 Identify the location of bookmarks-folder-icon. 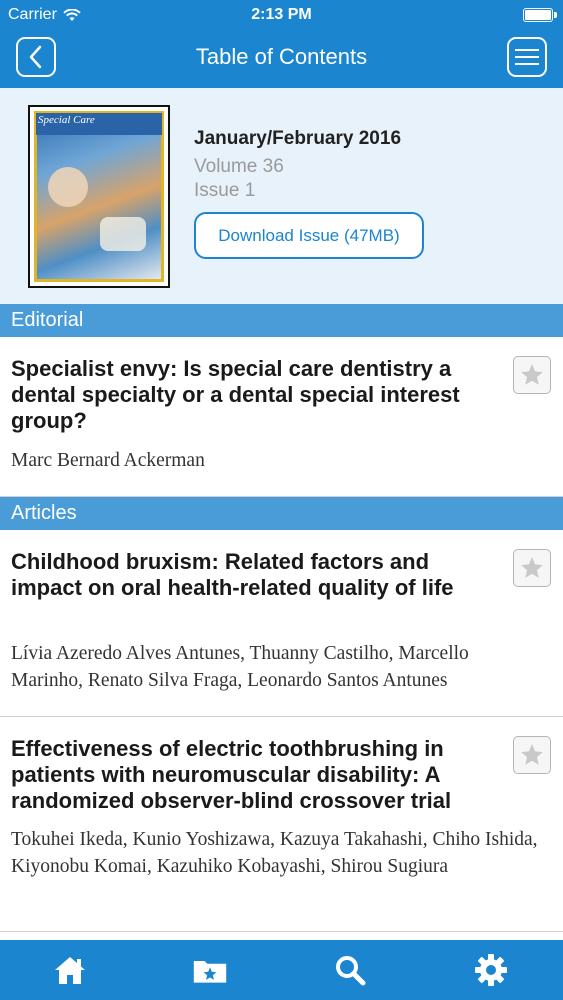
(210, 972).